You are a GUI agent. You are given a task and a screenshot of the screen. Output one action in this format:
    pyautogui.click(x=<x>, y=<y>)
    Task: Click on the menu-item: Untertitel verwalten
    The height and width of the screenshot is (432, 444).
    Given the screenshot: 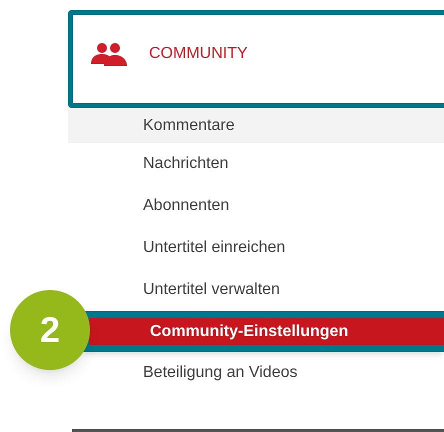 What is the action you would take?
    pyautogui.click(x=293, y=290)
    